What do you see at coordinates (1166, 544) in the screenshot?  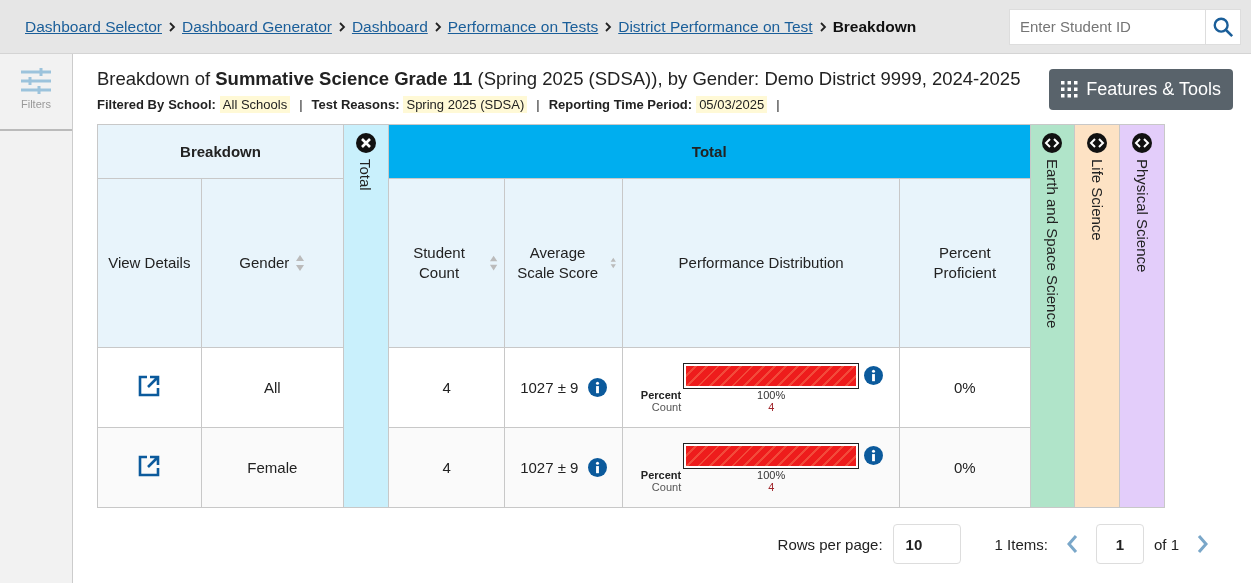 I see `page-total: of 1` at bounding box center [1166, 544].